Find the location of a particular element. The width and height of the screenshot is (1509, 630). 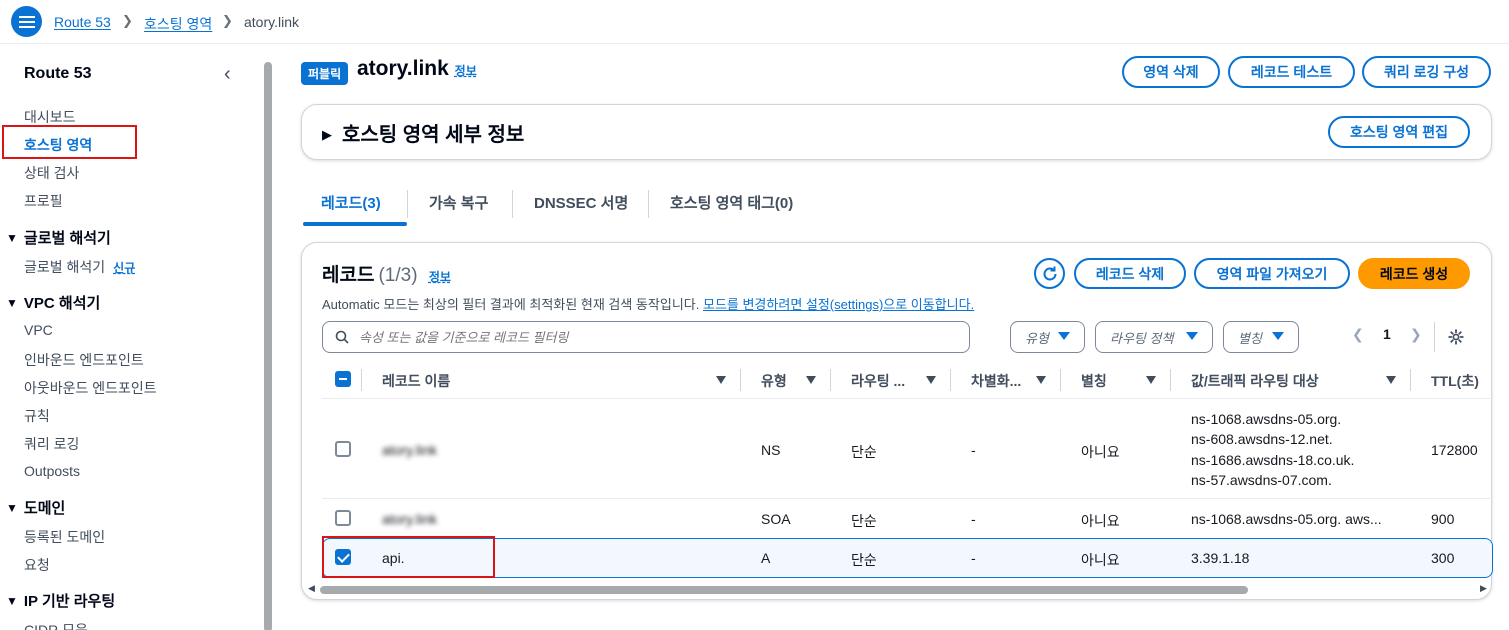

configure-query-logging-button: 쿼리 로깅 구성 is located at coordinates (1426, 72).